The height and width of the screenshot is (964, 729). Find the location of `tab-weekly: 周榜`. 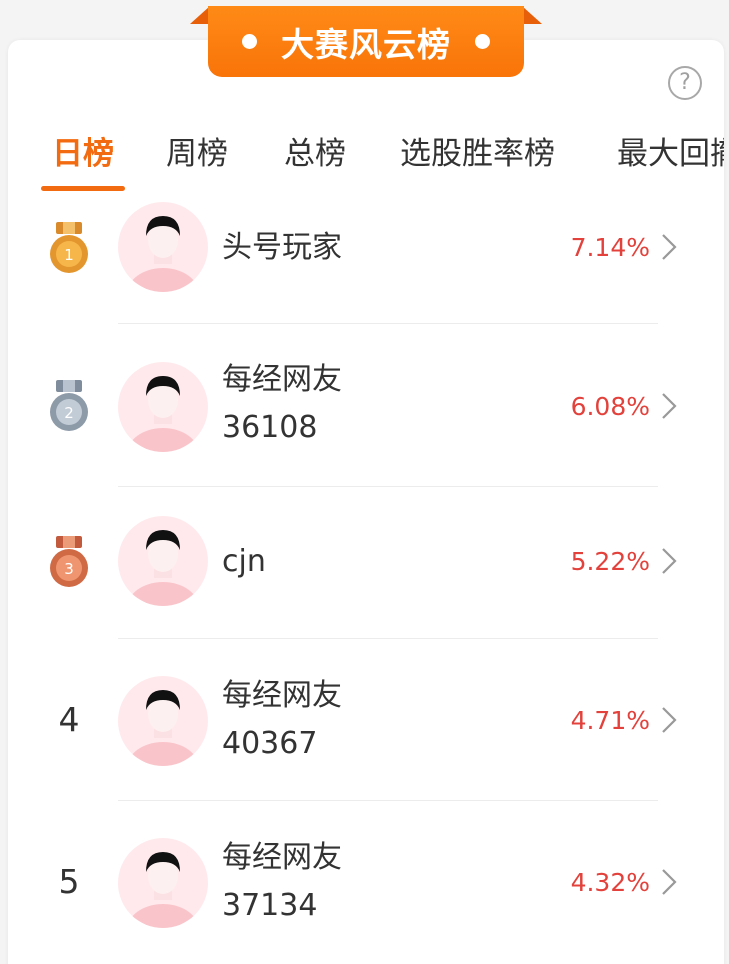

tab-weekly: 周榜 is located at coordinates (197, 150).